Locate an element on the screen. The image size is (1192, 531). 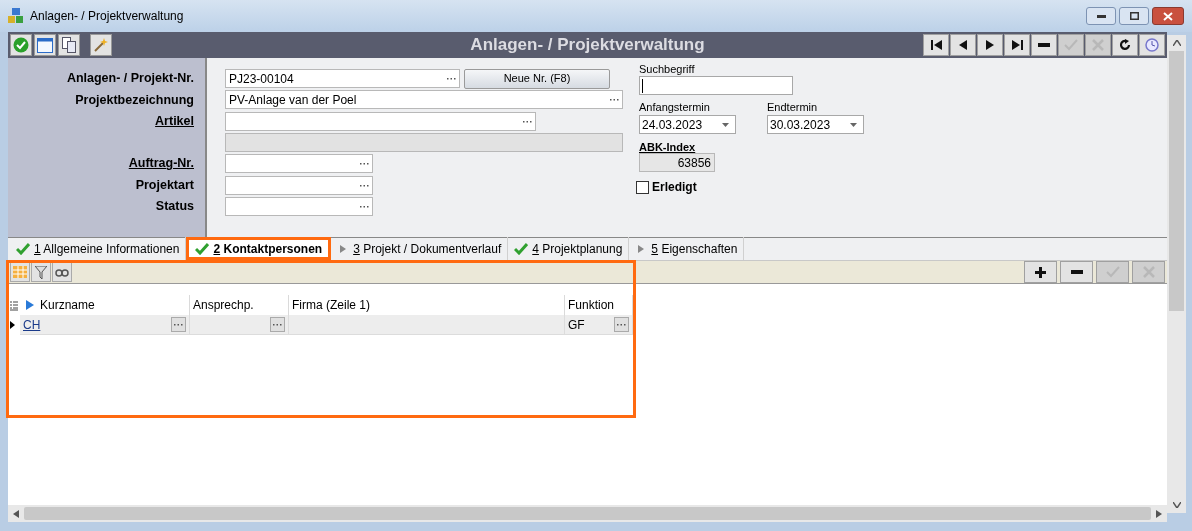
check-circle-icon is located at coordinates (21, 45).